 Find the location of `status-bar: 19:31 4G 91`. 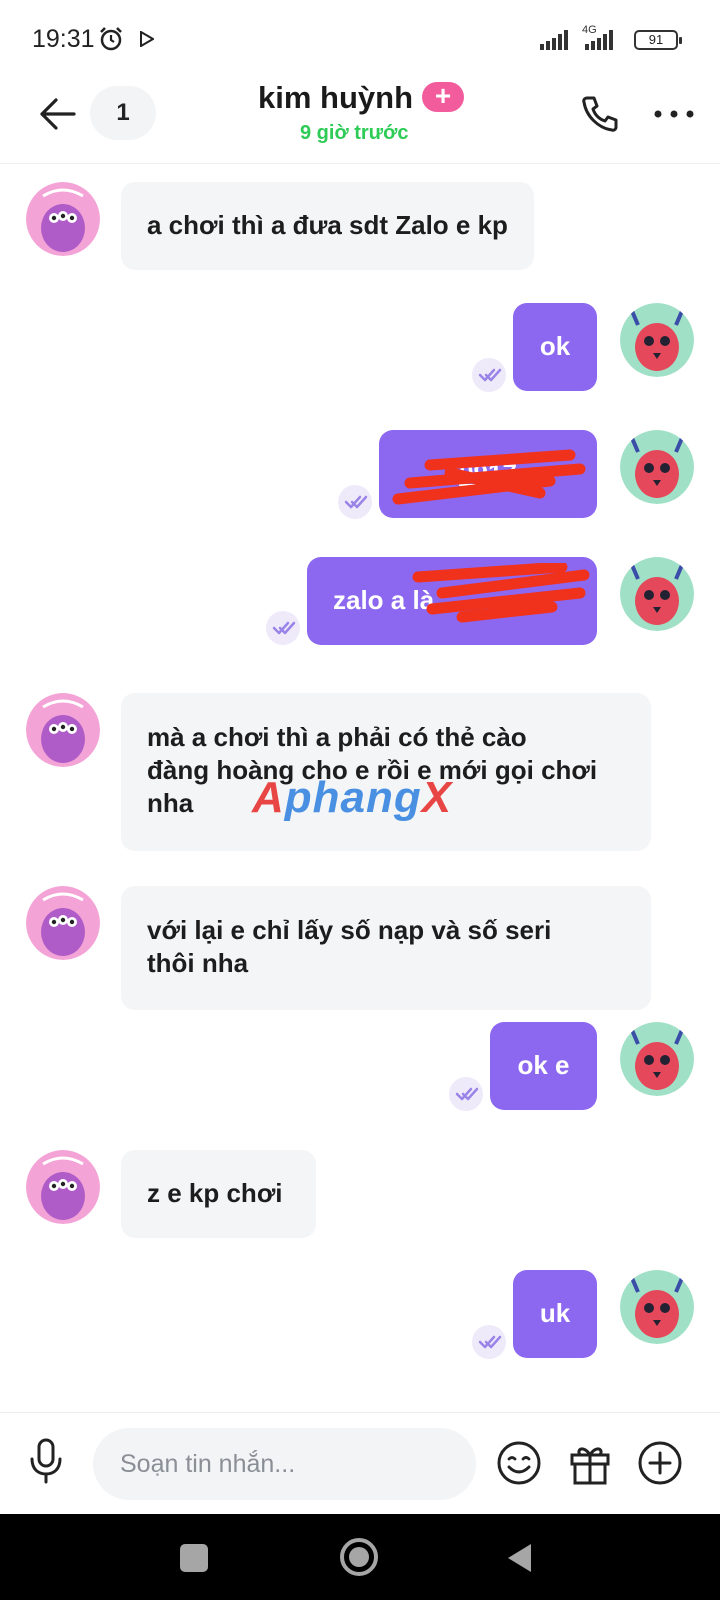

status-bar: 19:31 4G 91 is located at coordinates (360, 40).